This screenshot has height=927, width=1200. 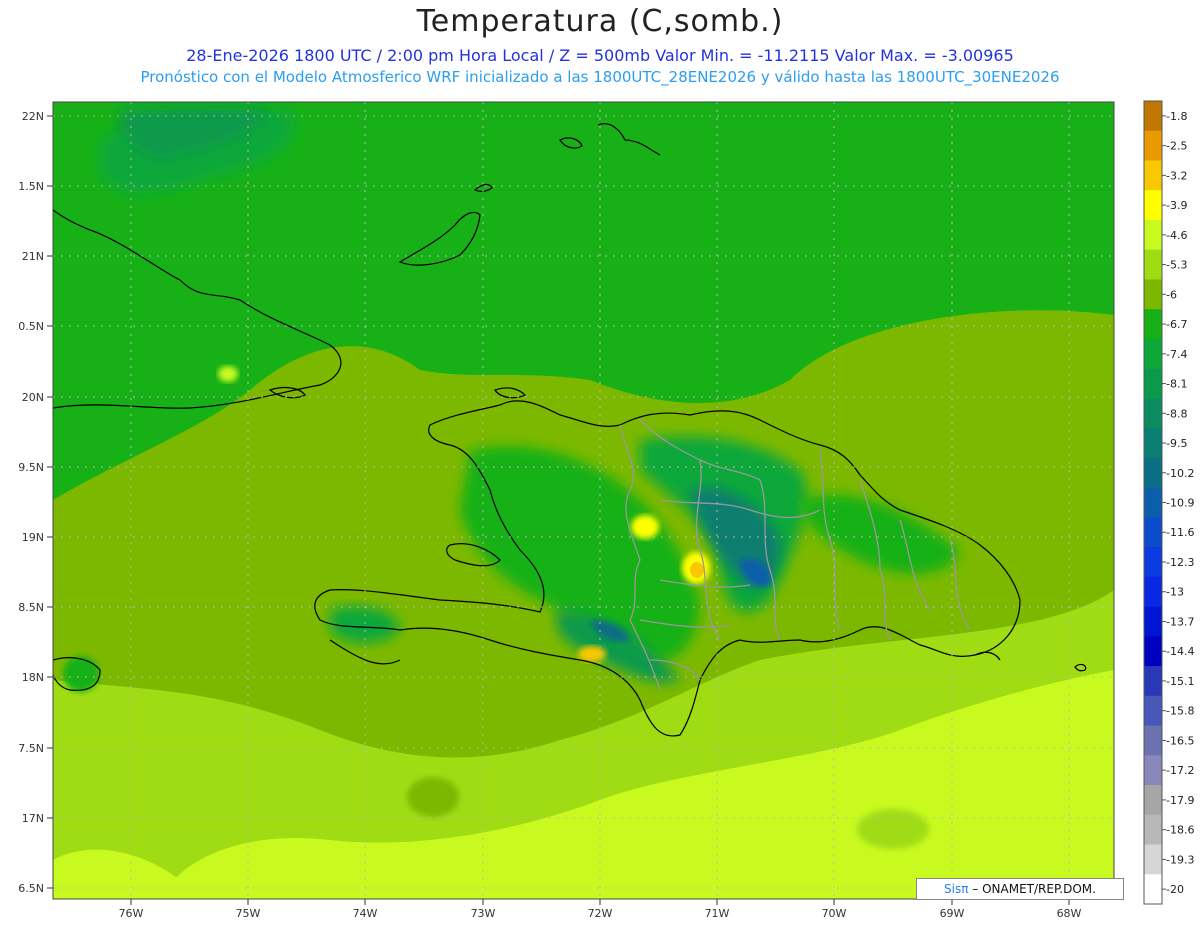 What do you see at coordinates (365, 913) in the screenshot?
I see `lon-label: 74W` at bounding box center [365, 913].